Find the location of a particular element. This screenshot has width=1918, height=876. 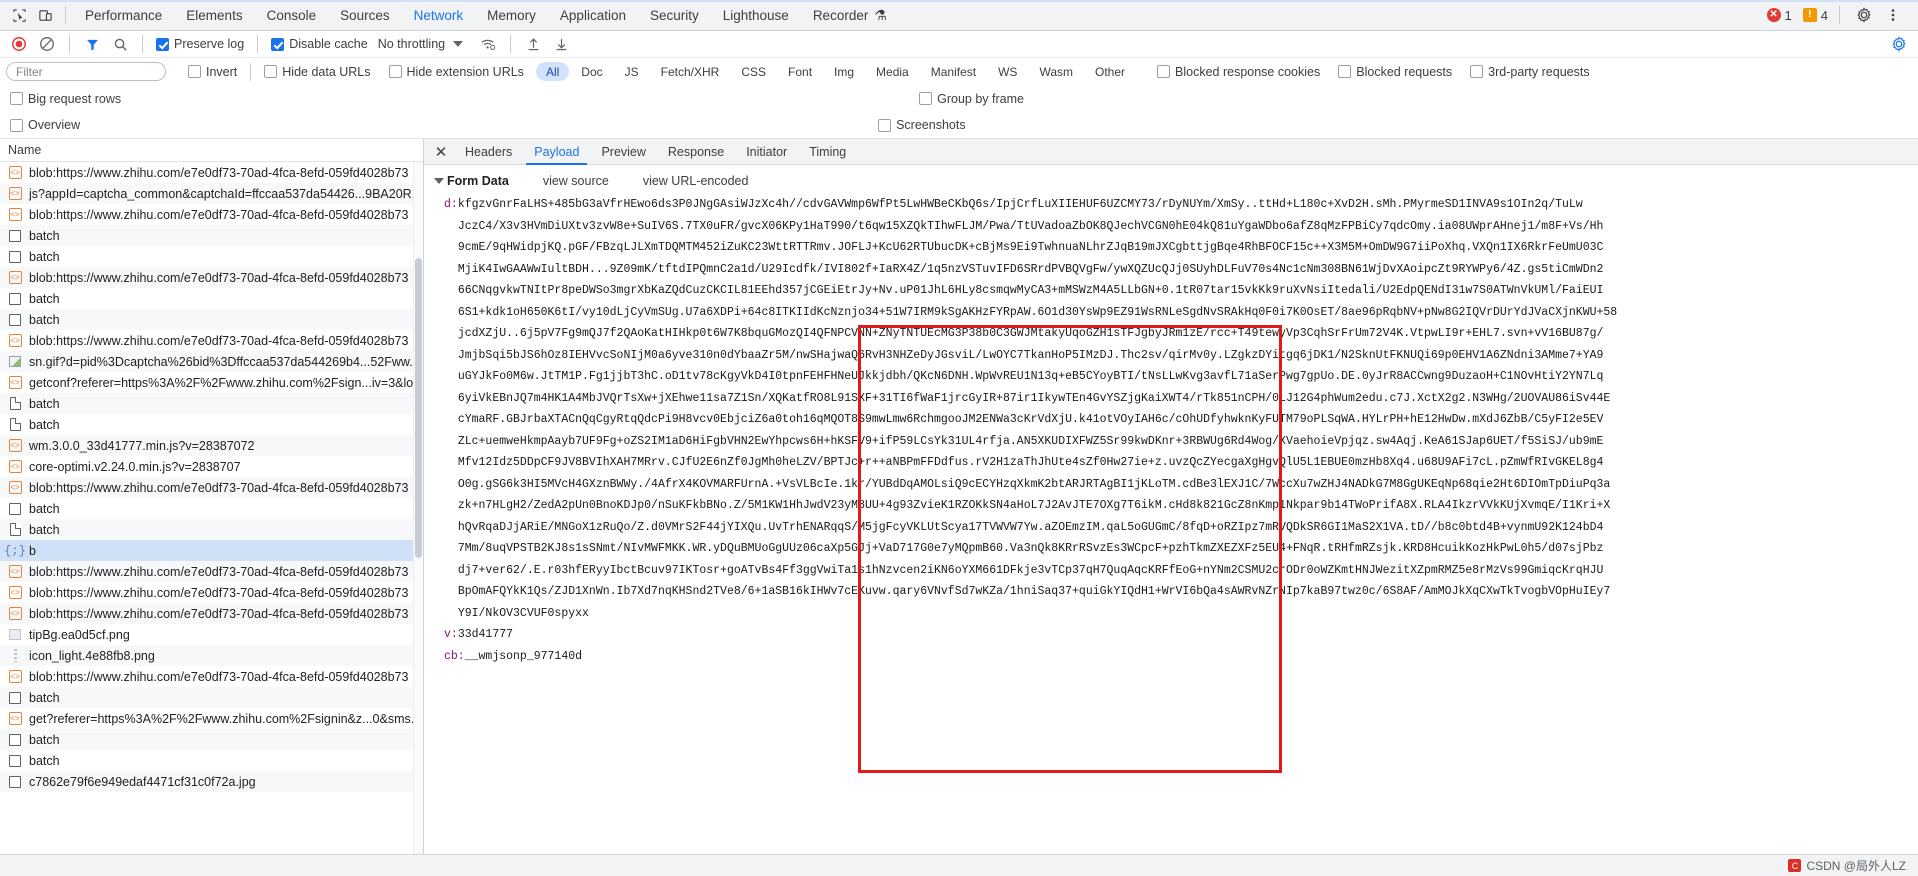

tab-security: Security is located at coordinates (674, 15).